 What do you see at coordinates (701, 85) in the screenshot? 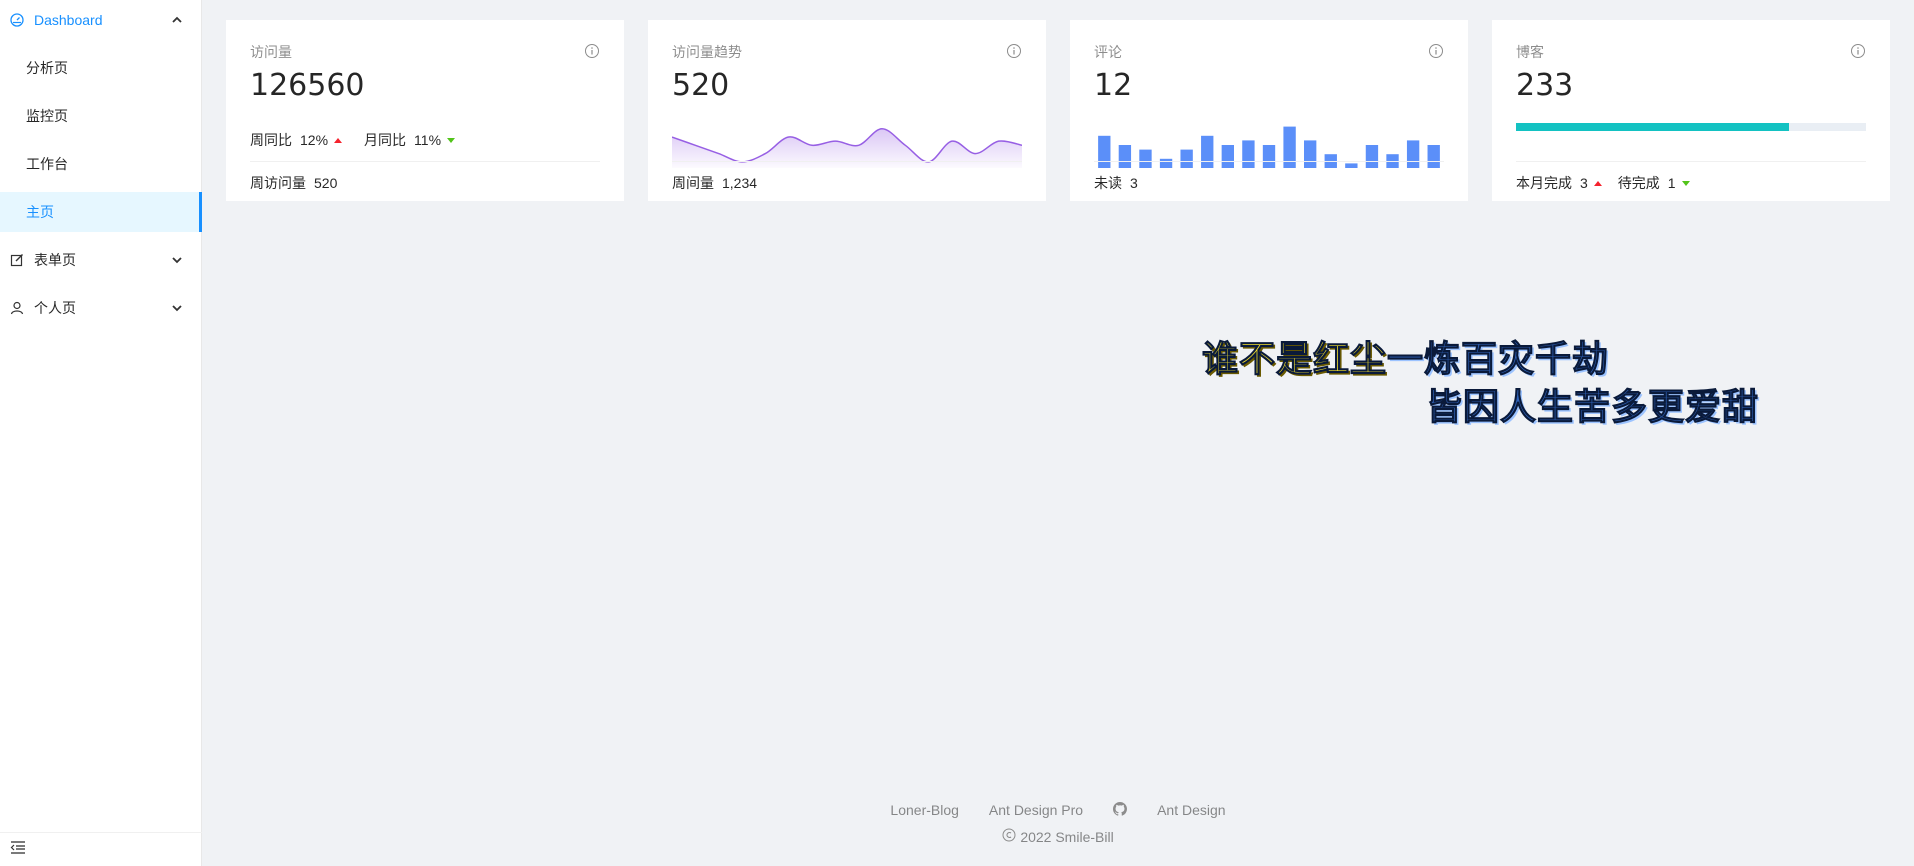
I see `card-value: 520` at bounding box center [701, 85].